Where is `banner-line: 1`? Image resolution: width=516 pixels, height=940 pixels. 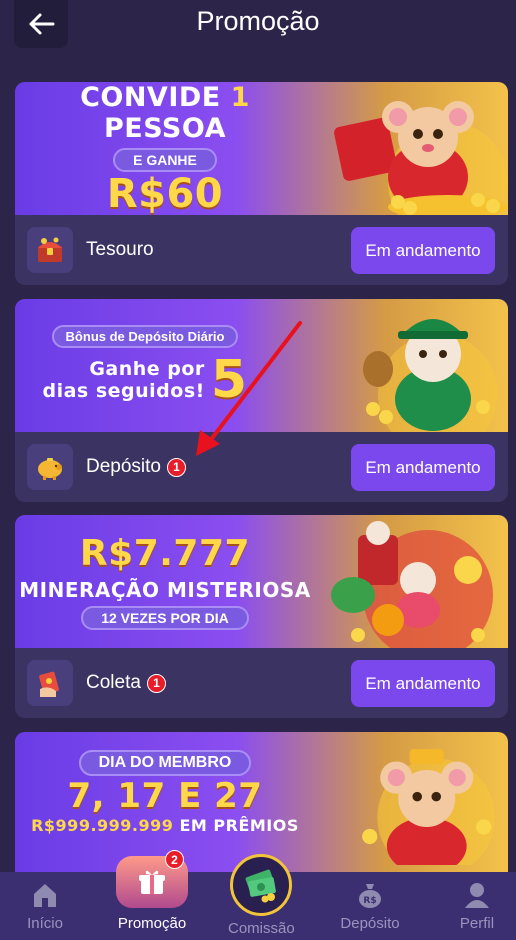
banner-line: 1 is located at coordinates (240, 97).